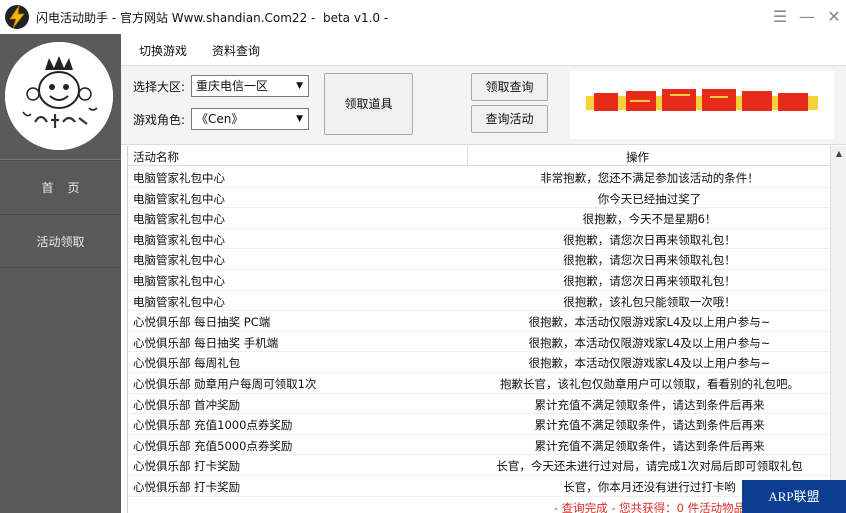 The image size is (846, 513). What do you see at coordinates (156, 157) in the screenshot?
I see `column-header-activity-name: 活动名称` at bounding box center [156, 157].